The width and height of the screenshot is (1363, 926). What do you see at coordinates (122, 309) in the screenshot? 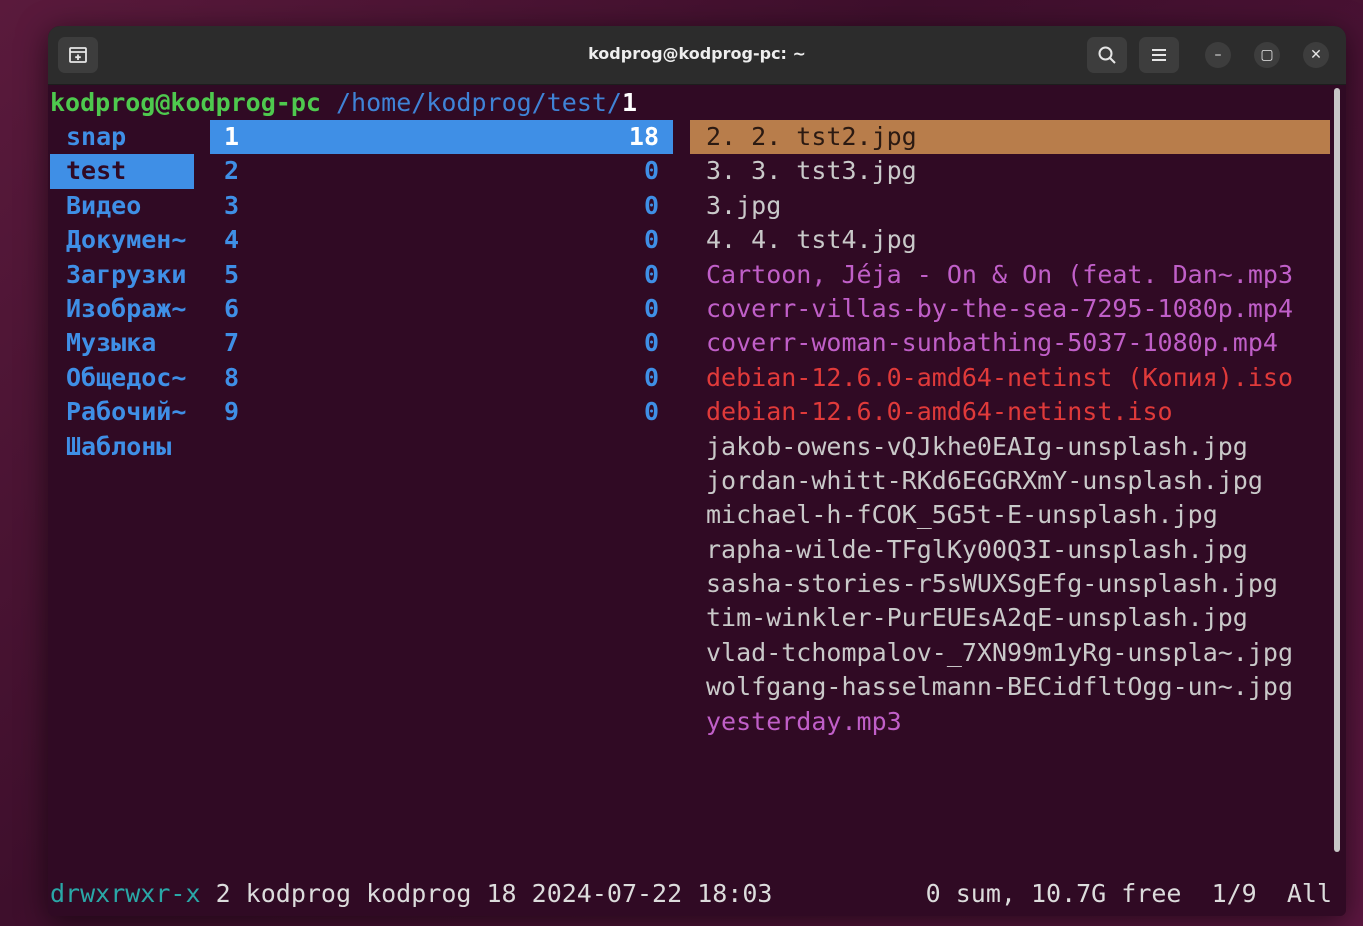
I see `parent-dir-item: Изображ~` at bounding box center [122, 309].